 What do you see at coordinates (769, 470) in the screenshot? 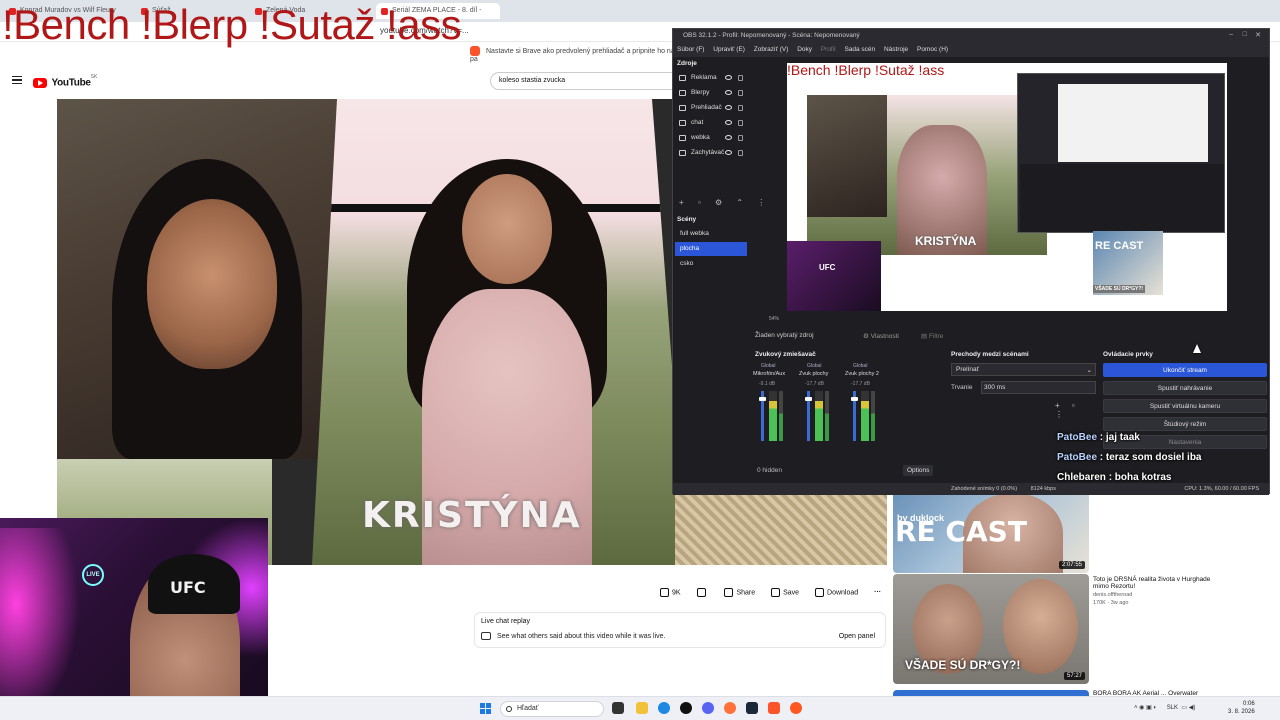
I see `hidden-count: 0 hidden` at bounding box center [769, 470].